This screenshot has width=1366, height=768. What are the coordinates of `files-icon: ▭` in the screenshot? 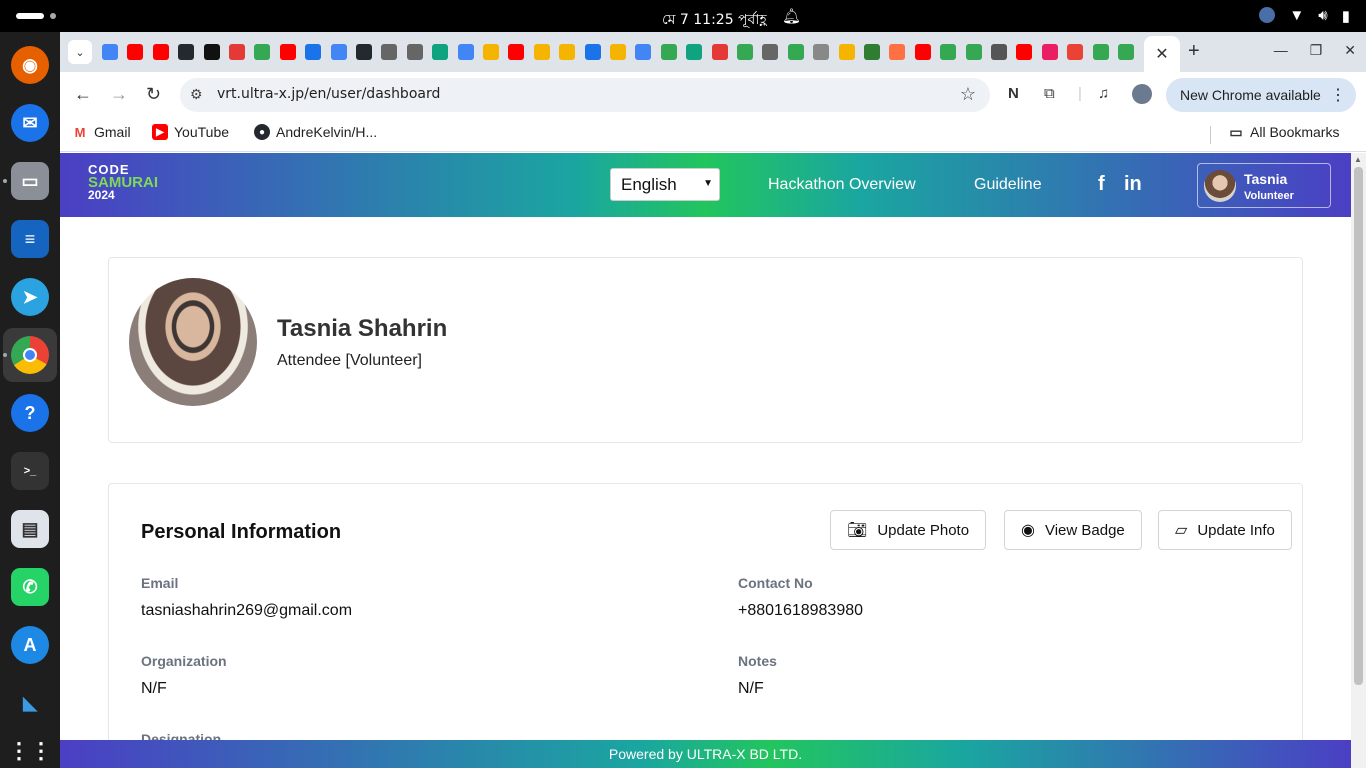 It's located at (30, 181).